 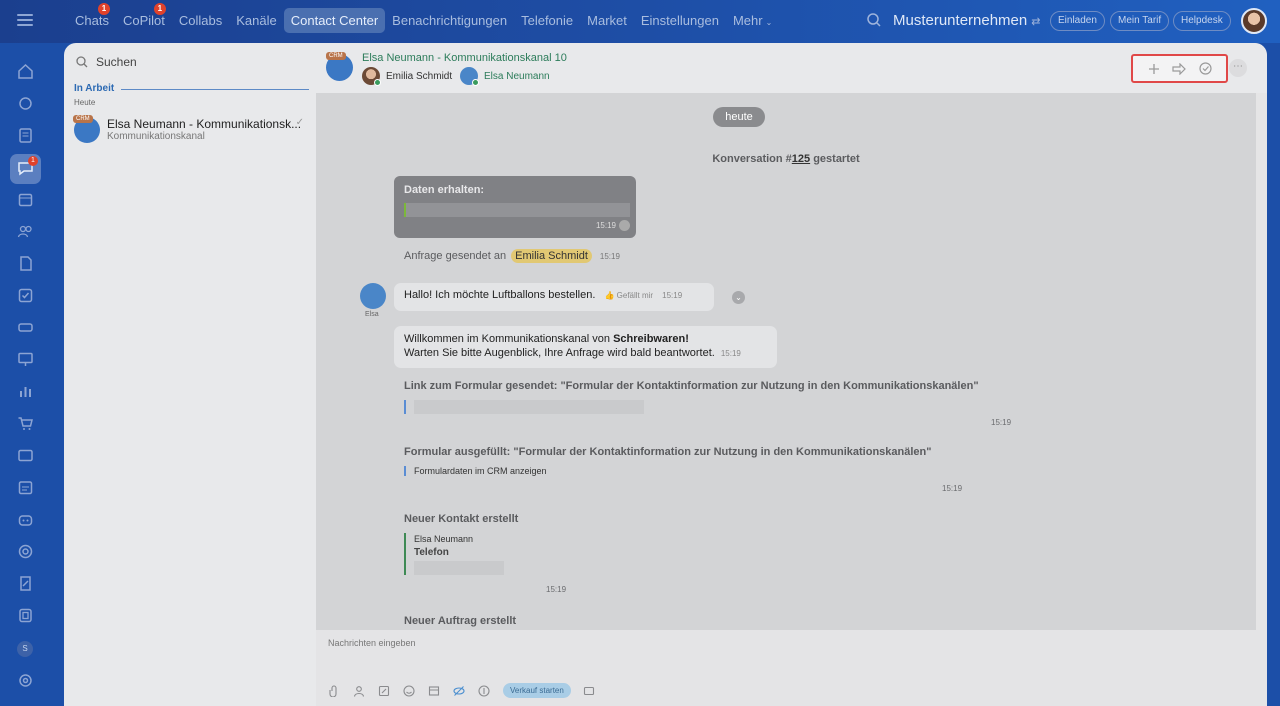 I want to click on task-icon, so click(x=25, y=295).